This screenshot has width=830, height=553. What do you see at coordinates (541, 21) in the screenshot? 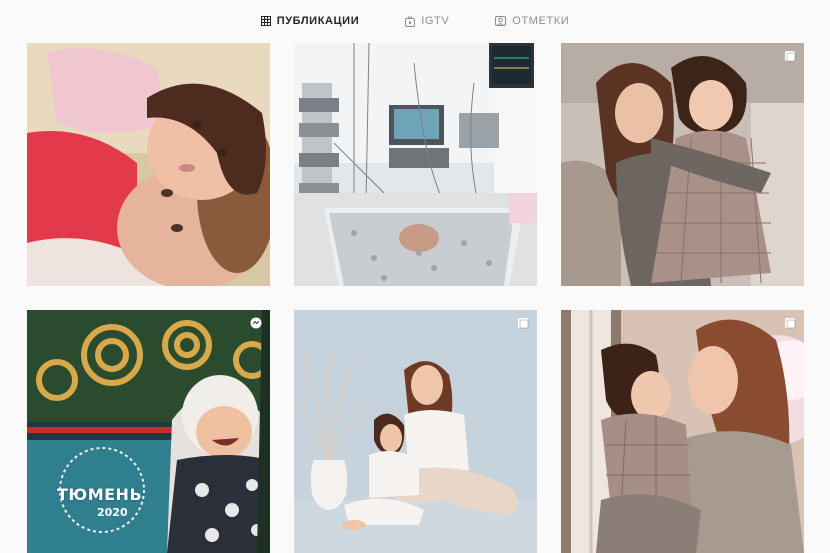
I see `tab-tagged-label: ОТМЕТКИ` at bounding box center [541, 21].